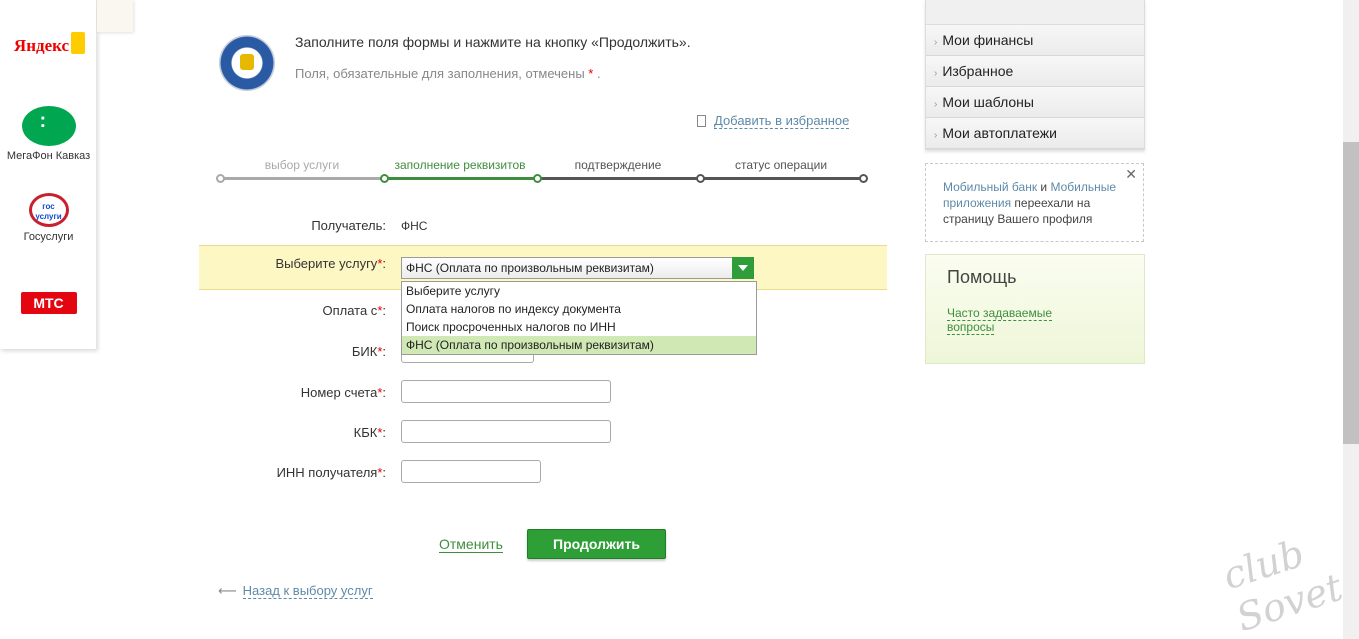  What do you see at coordinates (327, 472) in the screenshot?
I see `inn-label-text: ИНН получателя` at bounding box center [327, 472].